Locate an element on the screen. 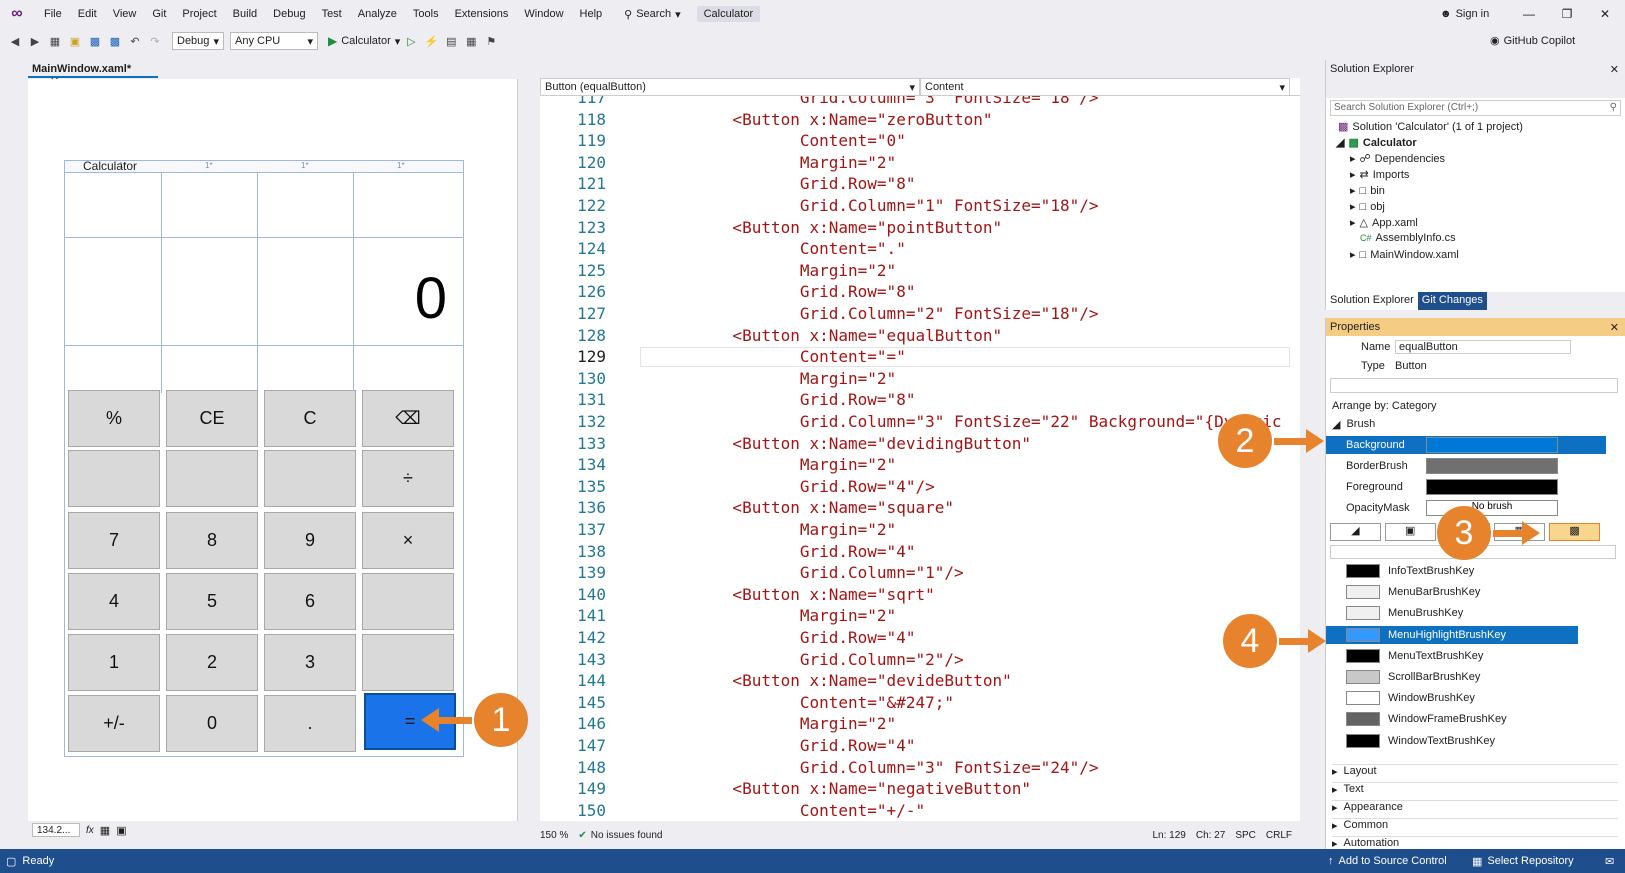 Image resolution: width=1625 pixels, height=873 pixels. menu-git: Git is located at coordinates (159, 14).